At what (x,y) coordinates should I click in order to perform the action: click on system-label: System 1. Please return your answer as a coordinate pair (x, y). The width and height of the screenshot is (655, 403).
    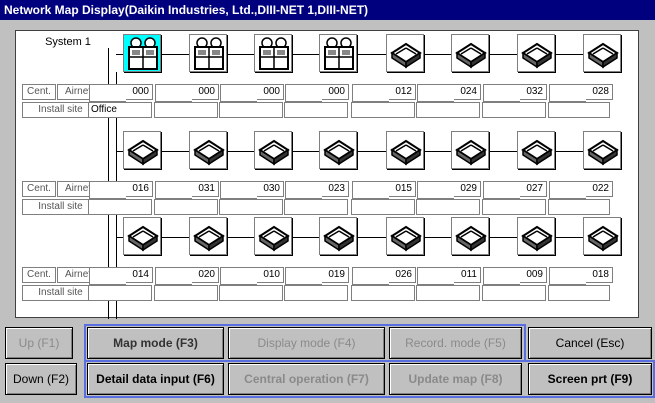
    Looking at the image, I should click on (68, 42).